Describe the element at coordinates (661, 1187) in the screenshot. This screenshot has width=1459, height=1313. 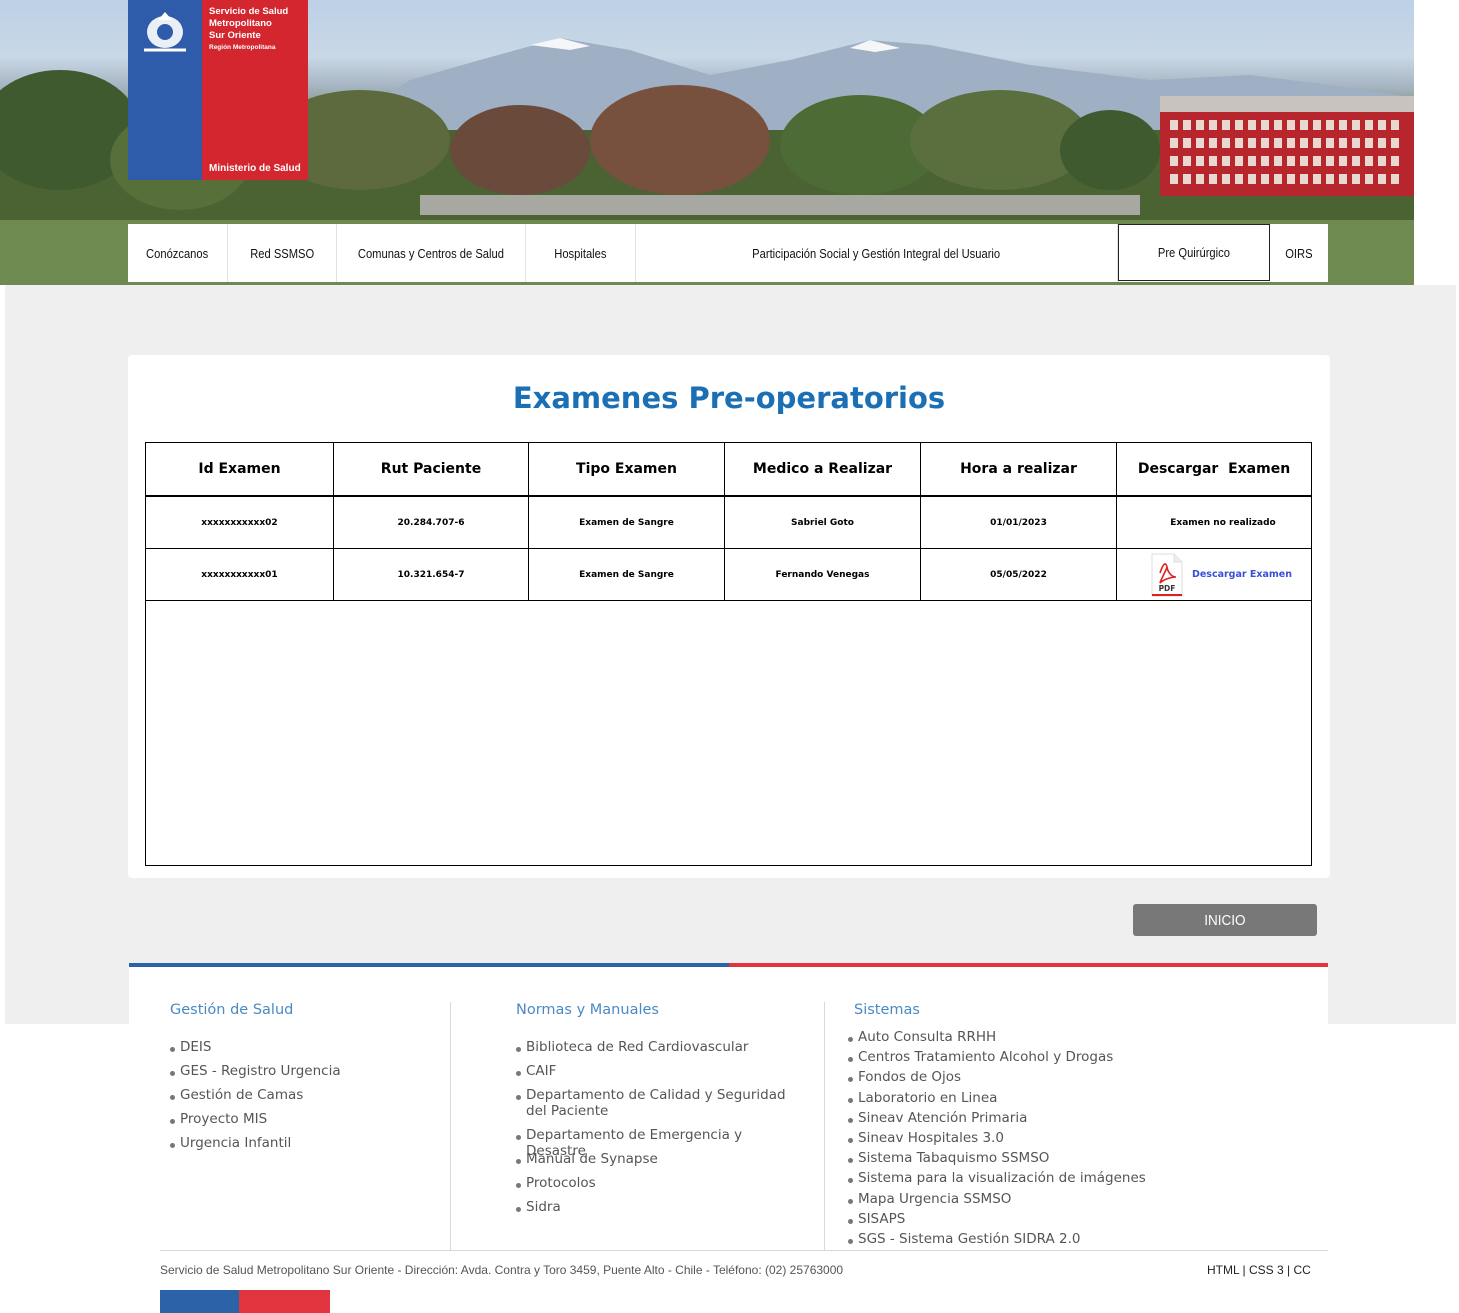
I see `list-item: Protocolos` at that location.